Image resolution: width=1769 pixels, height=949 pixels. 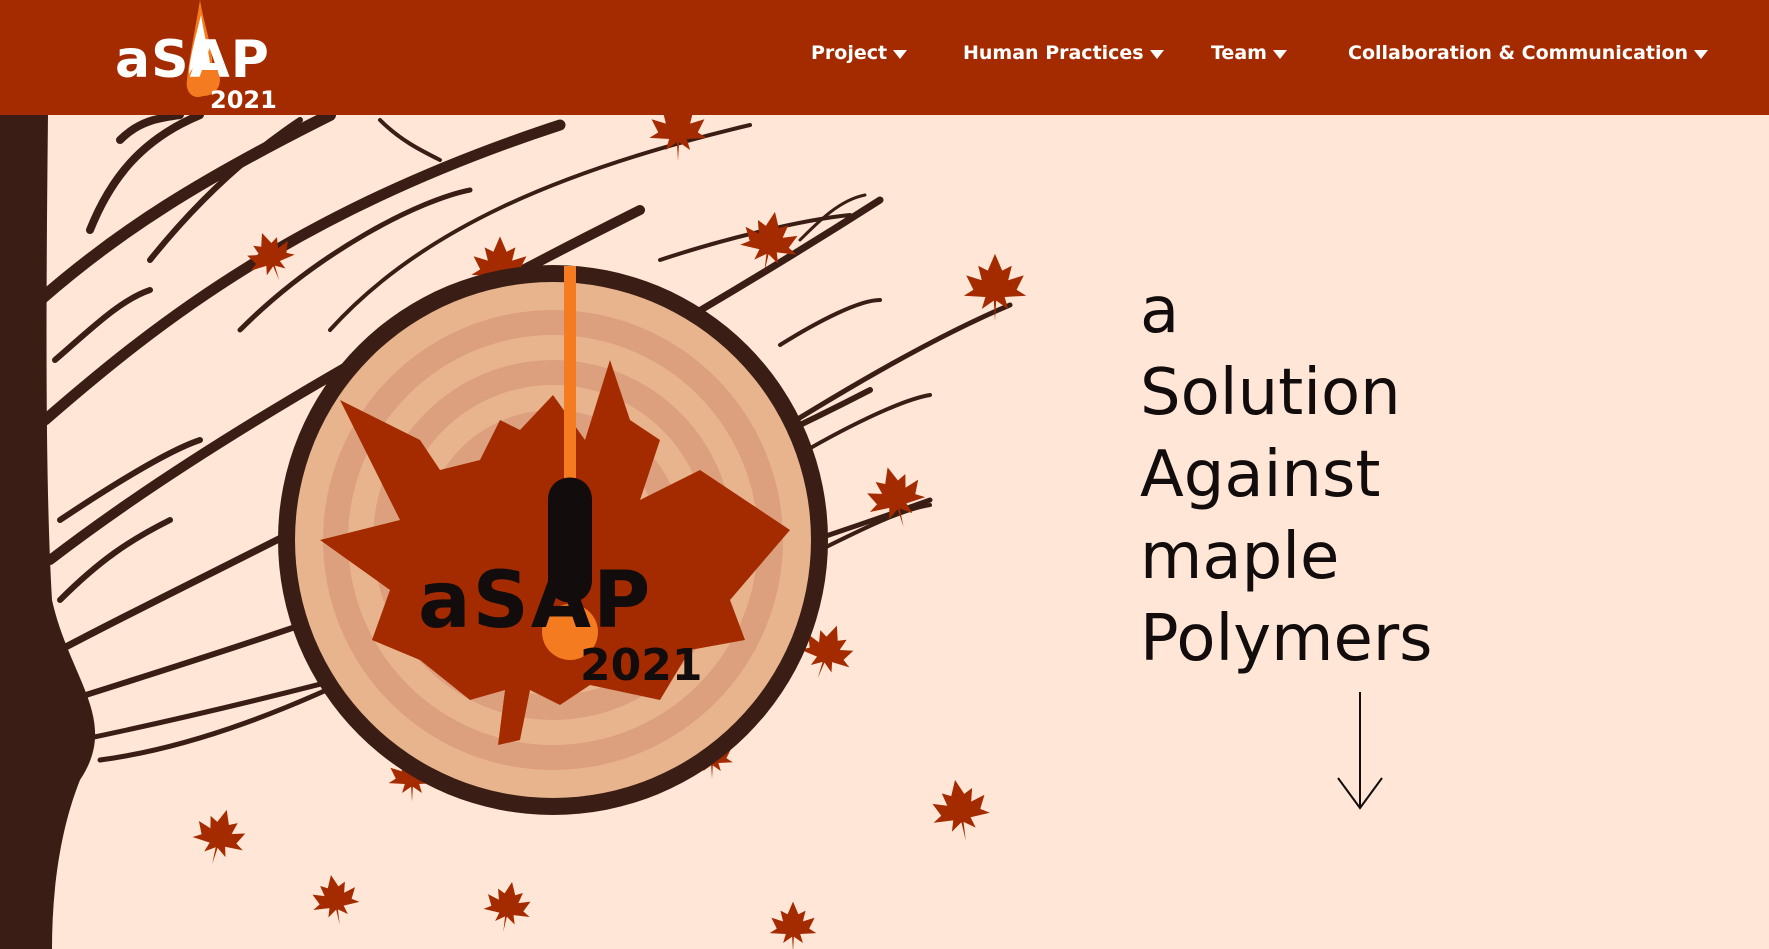 What do you see at coordinates (1240, 557) in the screenshot?
I see `tagline-line: maple` at bounding box center [1240, 557].